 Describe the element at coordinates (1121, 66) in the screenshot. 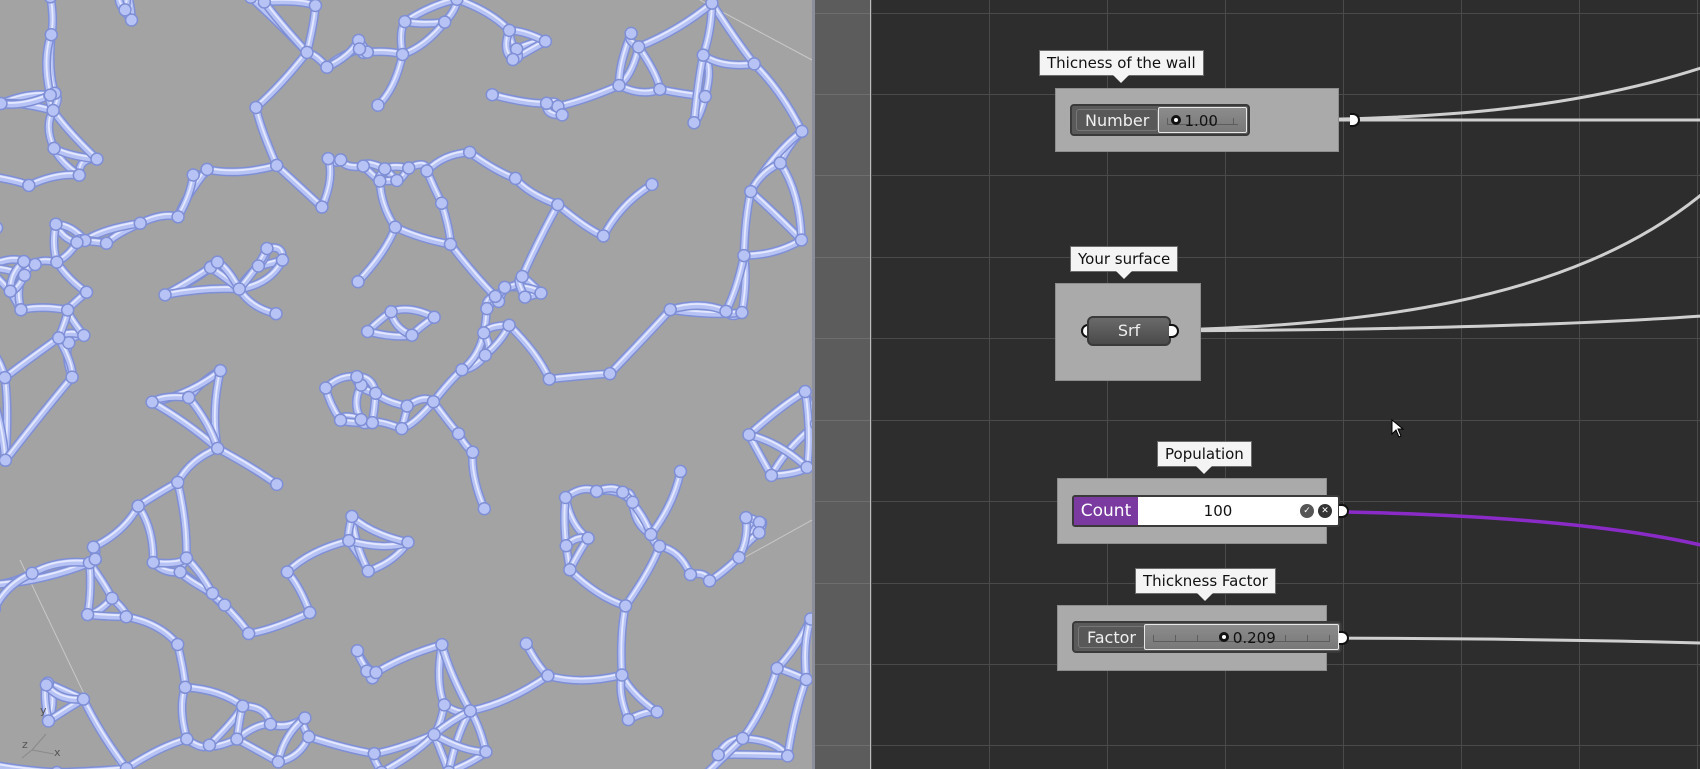

I see `tooltip-wall-thickness: Thicness of the wall` at that location.